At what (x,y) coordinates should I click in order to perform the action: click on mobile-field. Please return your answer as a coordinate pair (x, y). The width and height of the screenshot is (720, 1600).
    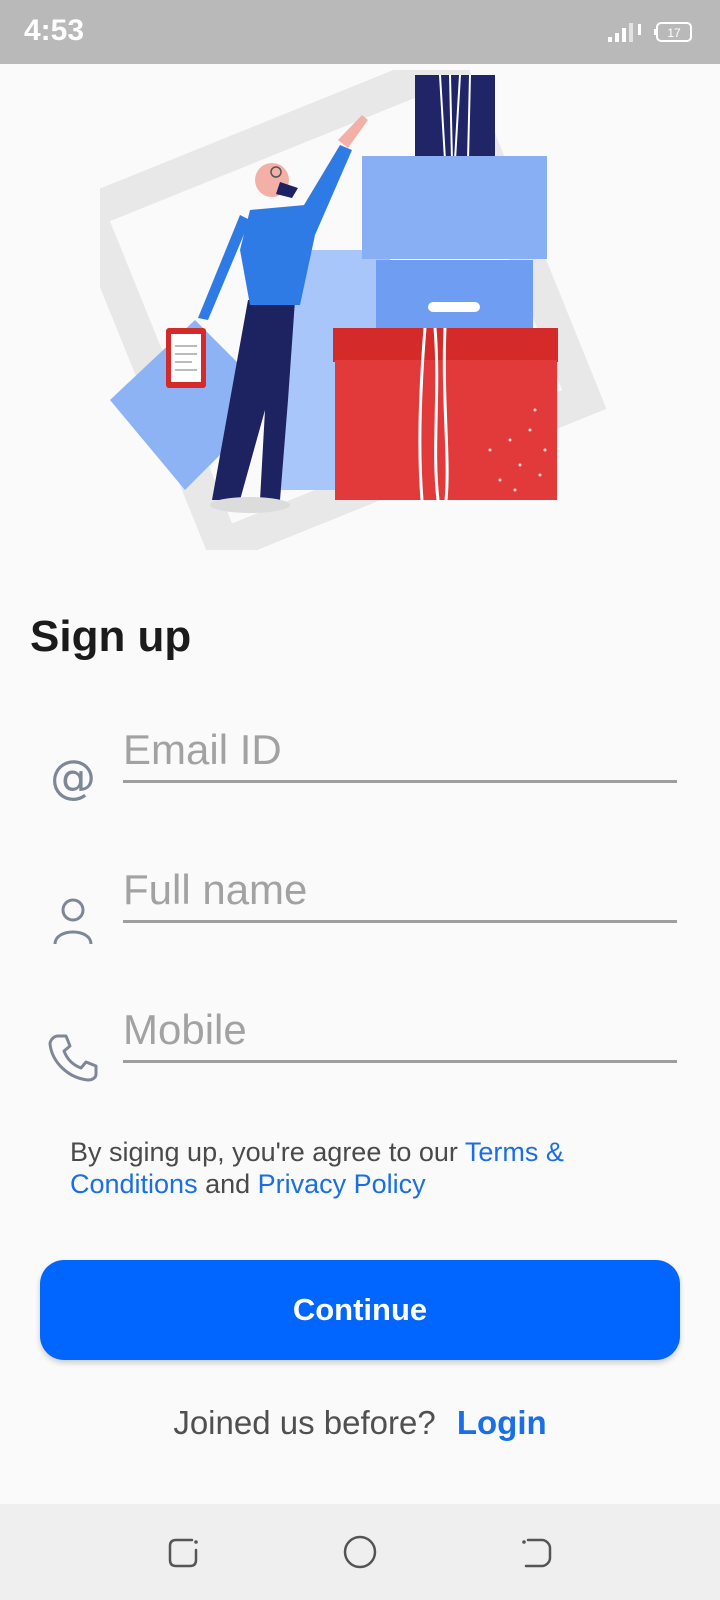
    Looking at the image, I should click on (400, 1031).